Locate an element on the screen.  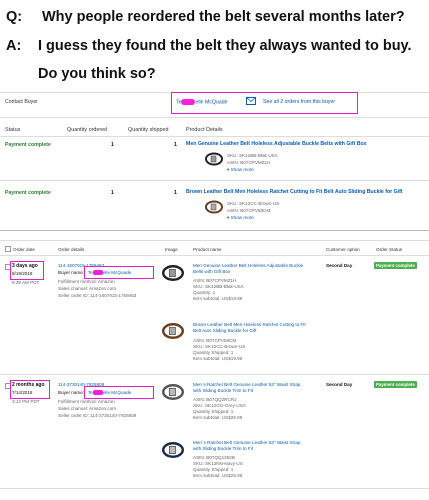
header-order-details: Order details is located at coordinates (71, 249).